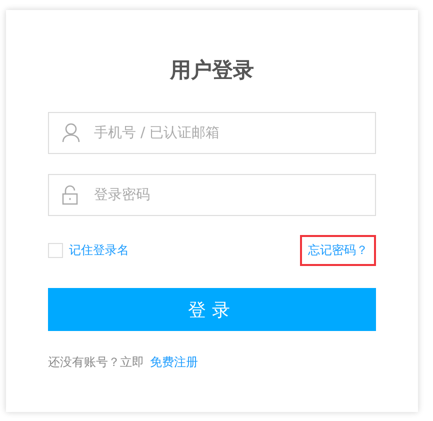 Image resolution: width=433 pixels, height=421 pixels. I want to click on lock-icon, so click(70, 195).